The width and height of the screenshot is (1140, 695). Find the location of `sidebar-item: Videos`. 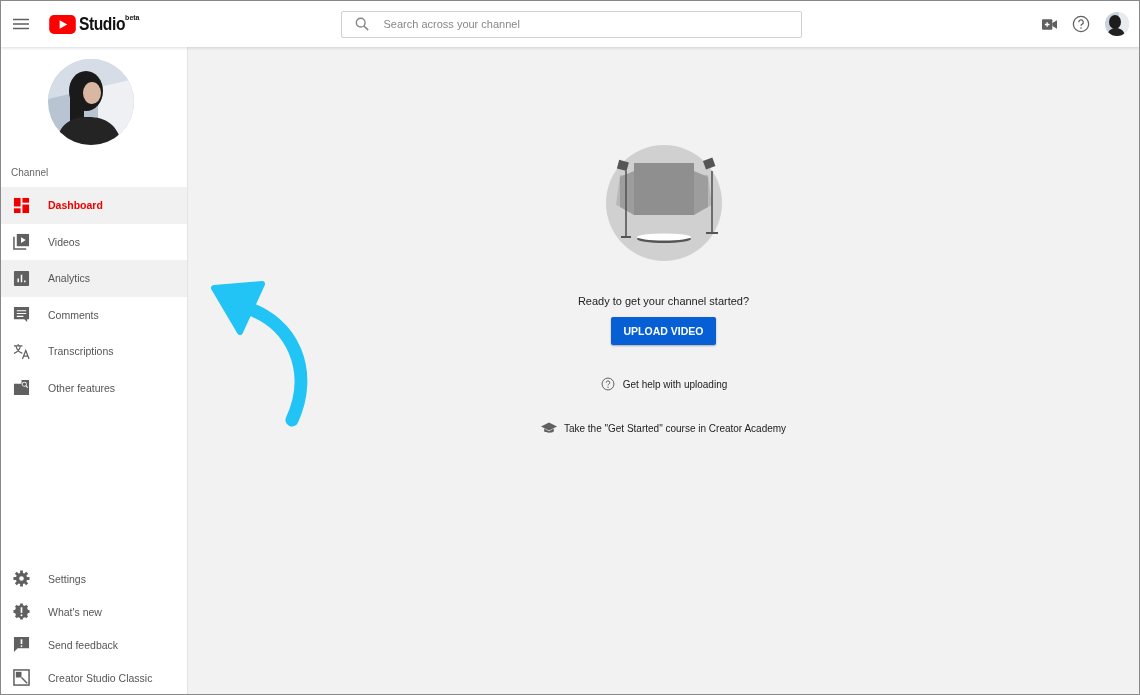

sidebar-item: Videos is located at coordinates (94, 241).